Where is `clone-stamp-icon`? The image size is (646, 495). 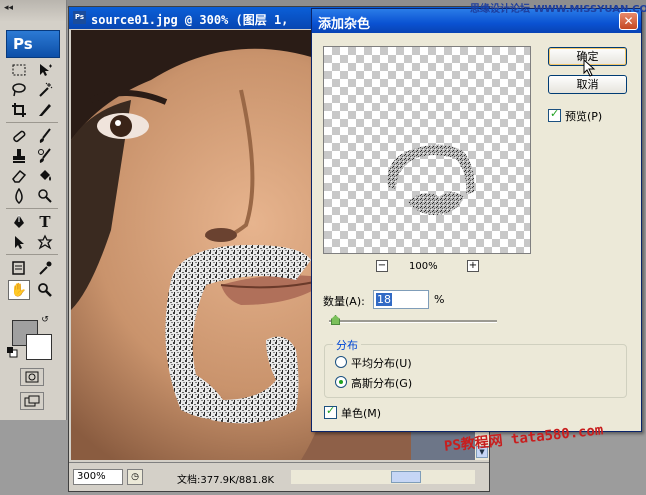
clone-stamp-icon is located at coordinates (19, 156).